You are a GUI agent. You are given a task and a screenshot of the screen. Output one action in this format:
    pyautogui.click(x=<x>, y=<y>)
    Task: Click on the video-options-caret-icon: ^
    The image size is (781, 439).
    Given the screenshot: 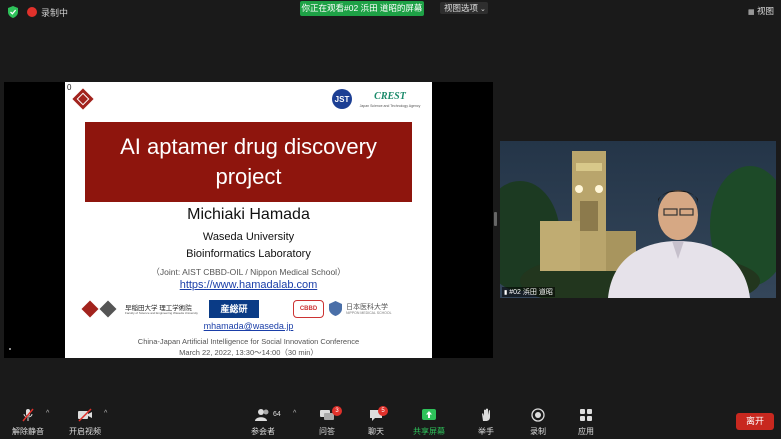 What is the action you would take?
    pyautogui.click(x=105, y=413)
    